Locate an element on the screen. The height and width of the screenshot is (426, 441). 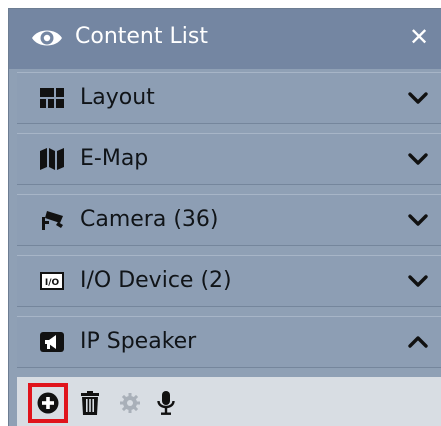
section-label: IP Speaker is located at coordinates (138, 341).